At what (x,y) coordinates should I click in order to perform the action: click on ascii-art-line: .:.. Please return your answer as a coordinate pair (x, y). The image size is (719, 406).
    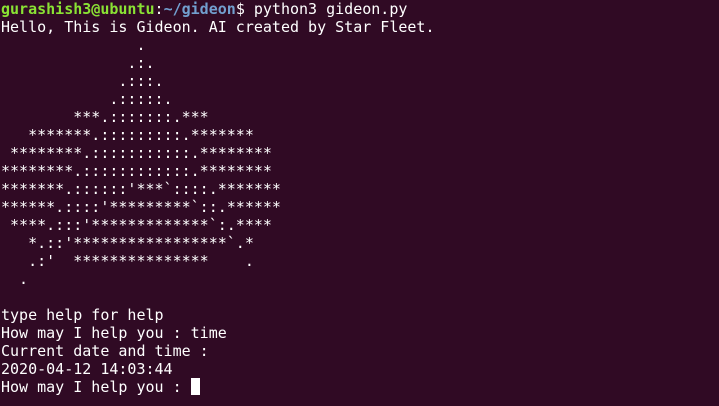
    Looking at the image, I should click on (78, 63).